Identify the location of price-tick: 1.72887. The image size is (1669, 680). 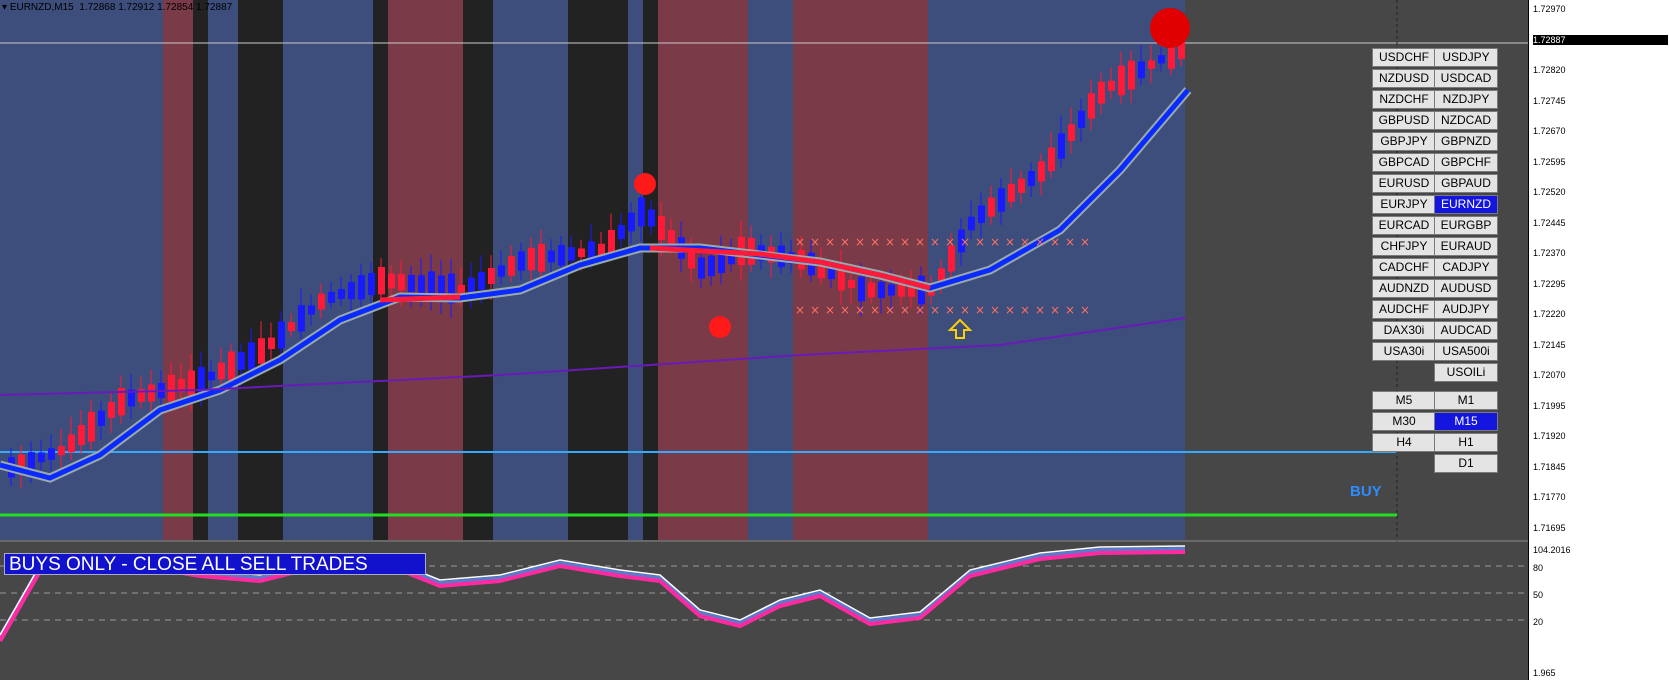
(1600, 39).